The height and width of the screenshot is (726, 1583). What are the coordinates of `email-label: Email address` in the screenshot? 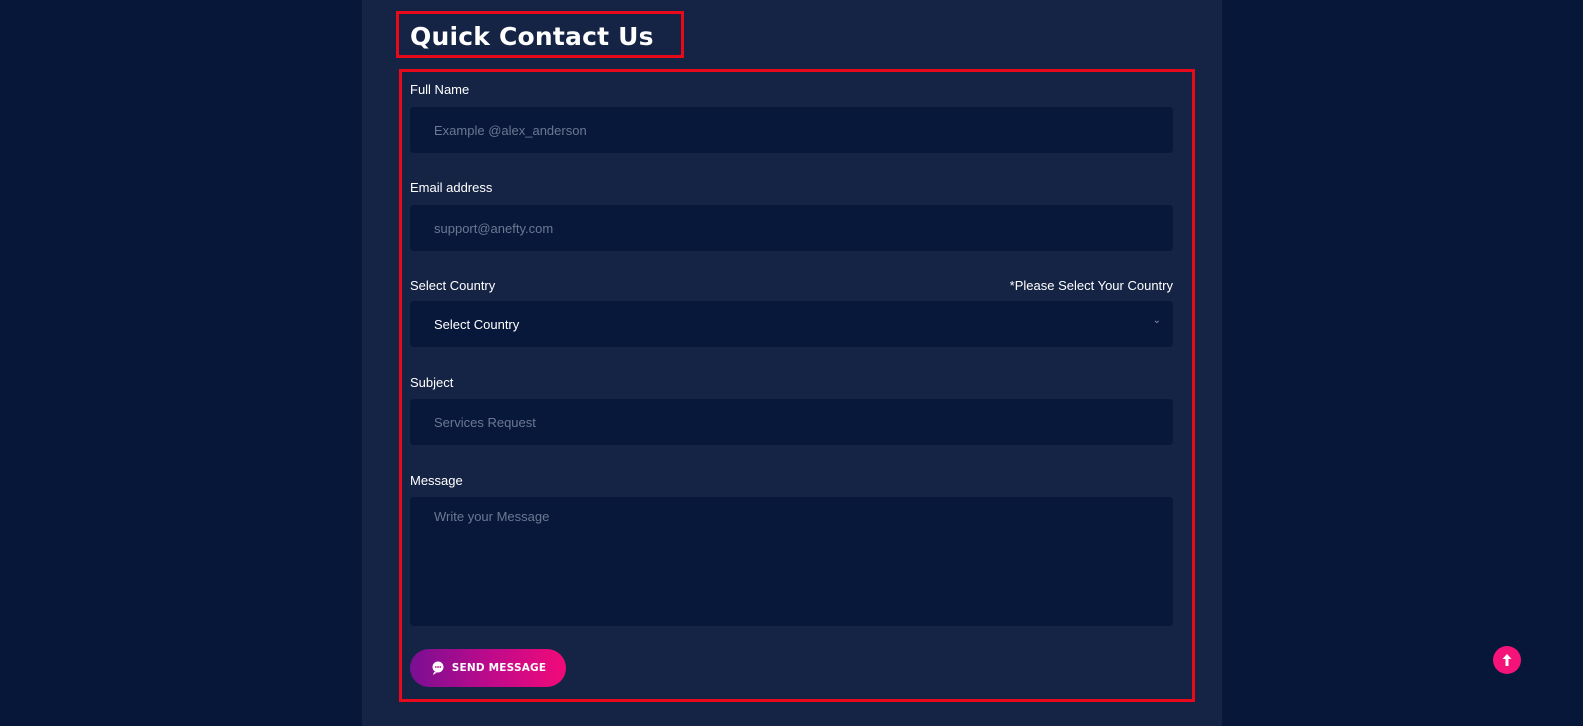 It's located at (451, 187).